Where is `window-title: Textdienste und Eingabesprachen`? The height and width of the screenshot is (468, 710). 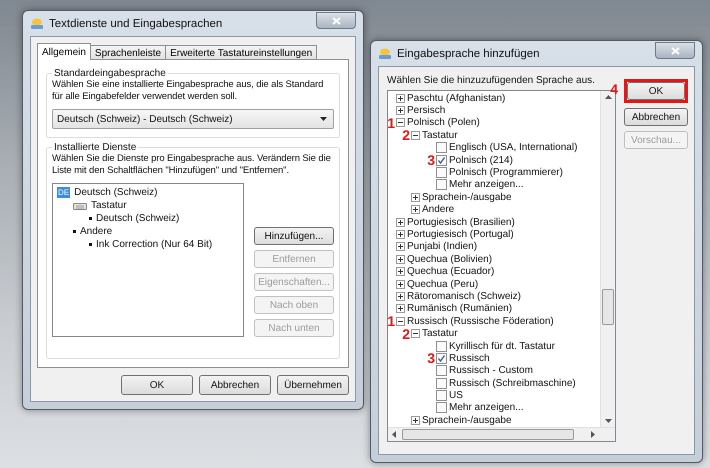 window-title: Textdienste und Eingabesprachen is located at coordinates (136, 24).